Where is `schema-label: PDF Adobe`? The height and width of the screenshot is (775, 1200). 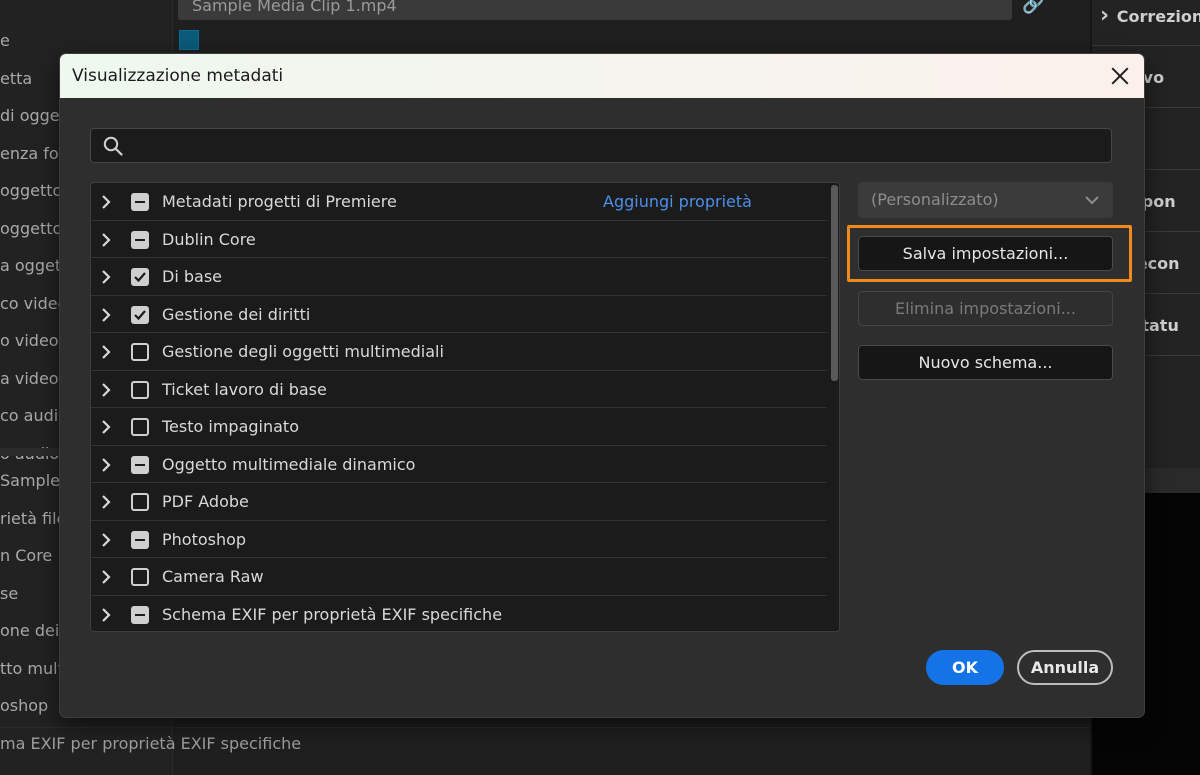 schema-label: PDF Adobe is located at coordinates (205, 501).